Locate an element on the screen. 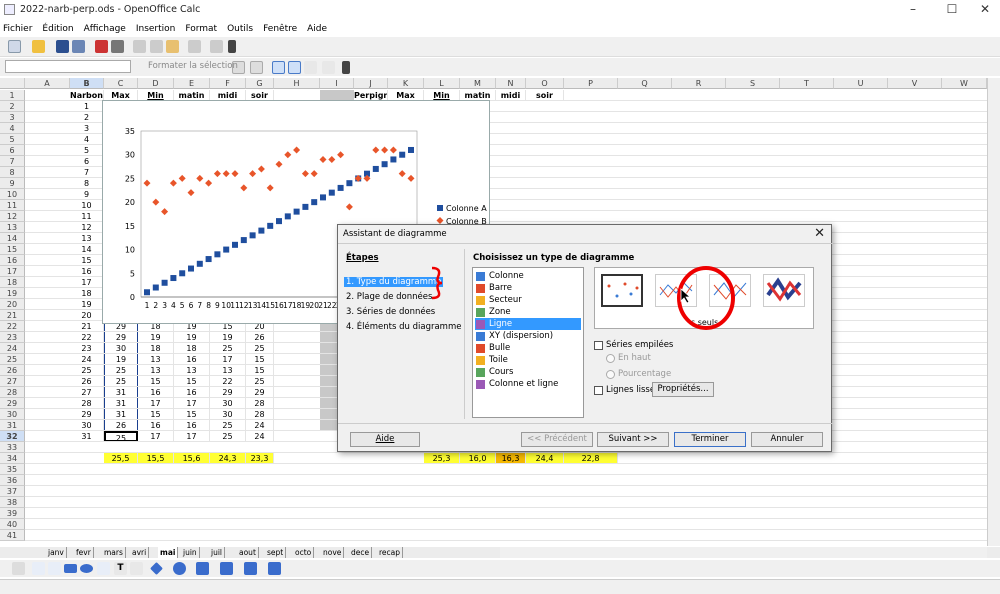 This screenshot has width=1000, height=594. row-header: 4 is located at coordinates (12, 128).